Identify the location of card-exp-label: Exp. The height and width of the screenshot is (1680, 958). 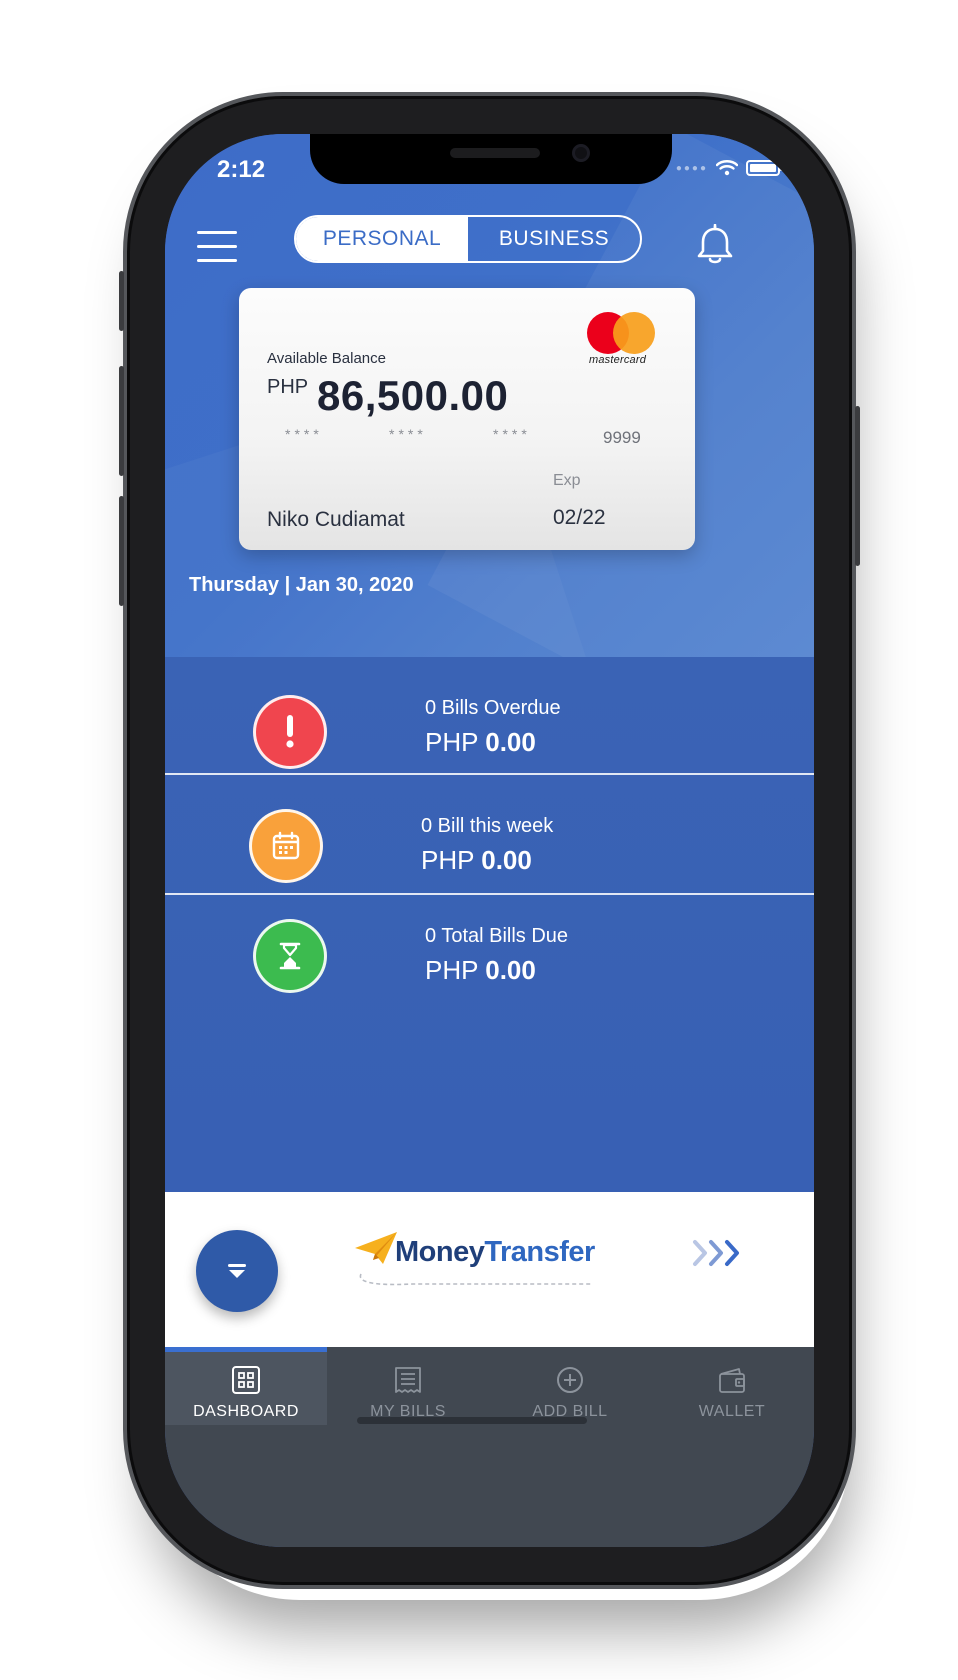
(567, 480).